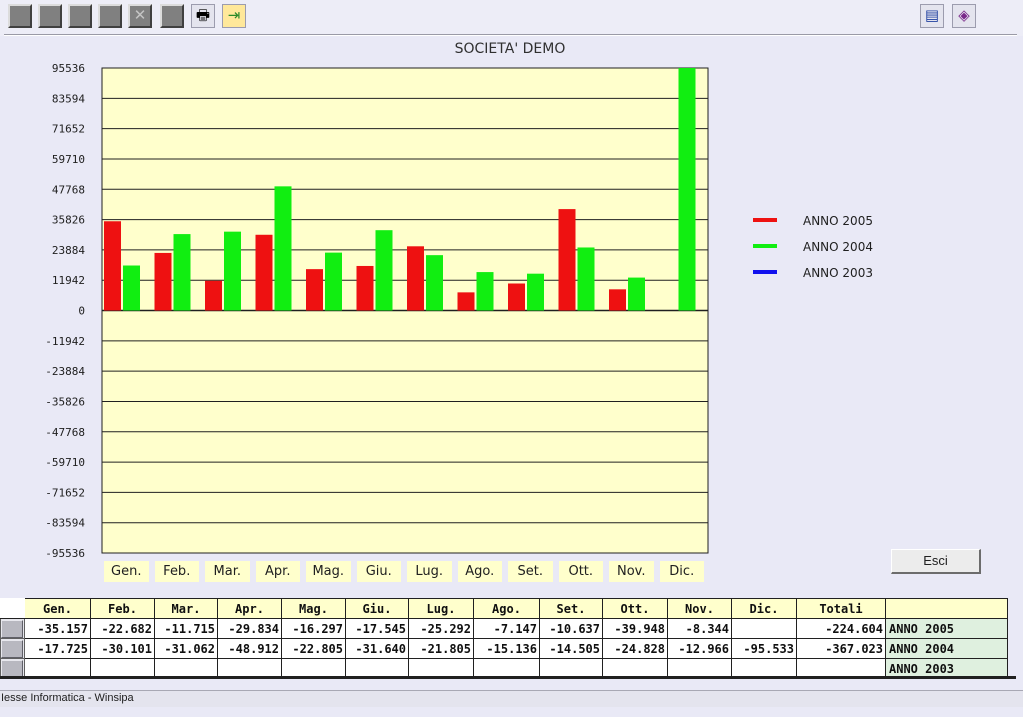 This screenshot has width=1023, height=717. I want to click on column-header: Ago., so click(506, 608).